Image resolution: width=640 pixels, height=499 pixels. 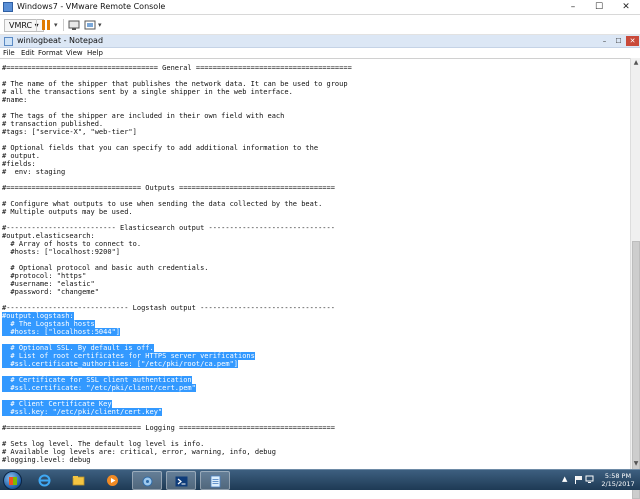 What do you see at coordinates (48, 284) in the screenshot?
I see `text-line: #username: "elastic"` at bounding box center [48, 284].